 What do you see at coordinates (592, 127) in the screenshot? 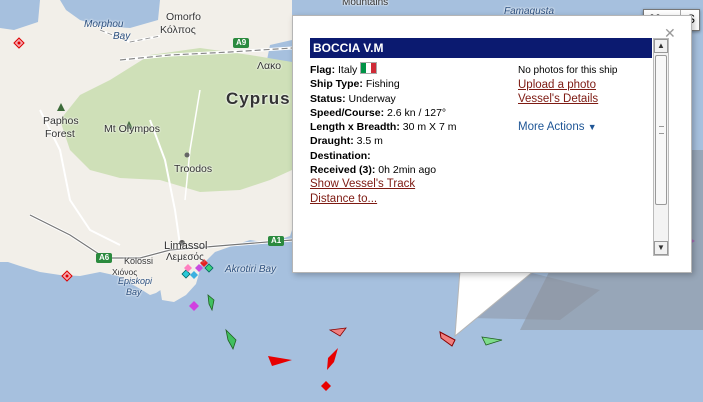
I see `triangle-down-icon: ▼` at bounding box center [592, 127].